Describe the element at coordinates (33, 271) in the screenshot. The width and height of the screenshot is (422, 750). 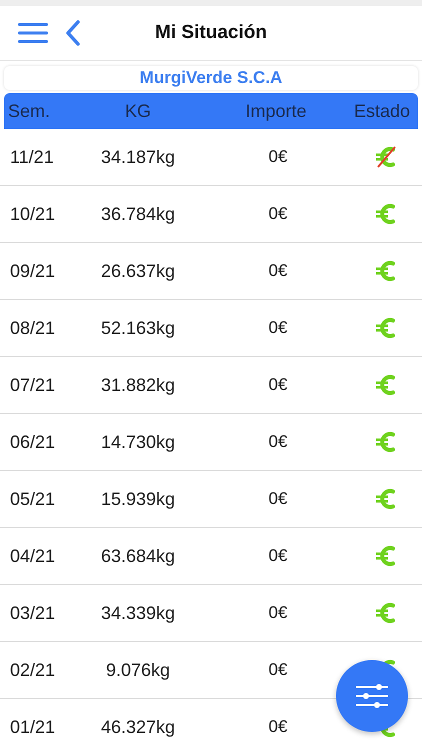
I see `week-cell: 09/21` at that location.